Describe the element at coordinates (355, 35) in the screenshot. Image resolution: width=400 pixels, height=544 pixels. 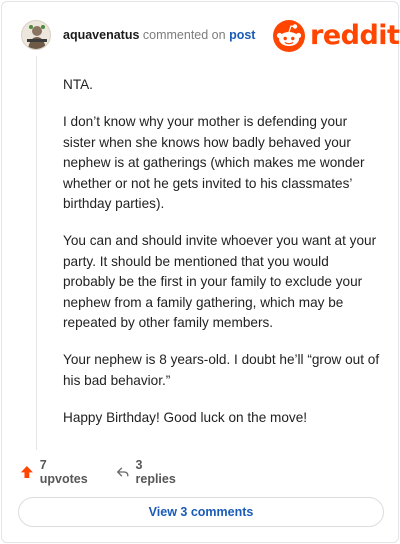
I see `reddit-wordmark: reddit` at that location.